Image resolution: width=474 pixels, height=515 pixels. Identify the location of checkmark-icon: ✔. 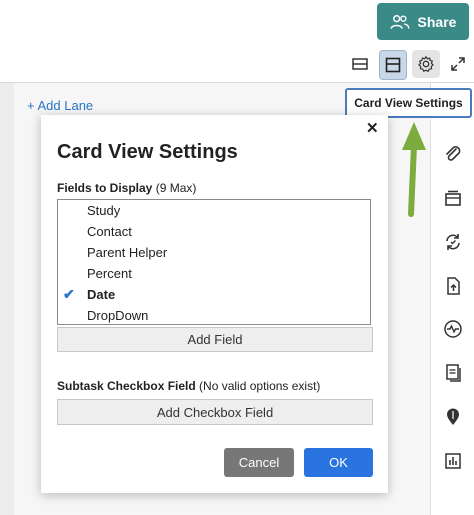
(69, 294).